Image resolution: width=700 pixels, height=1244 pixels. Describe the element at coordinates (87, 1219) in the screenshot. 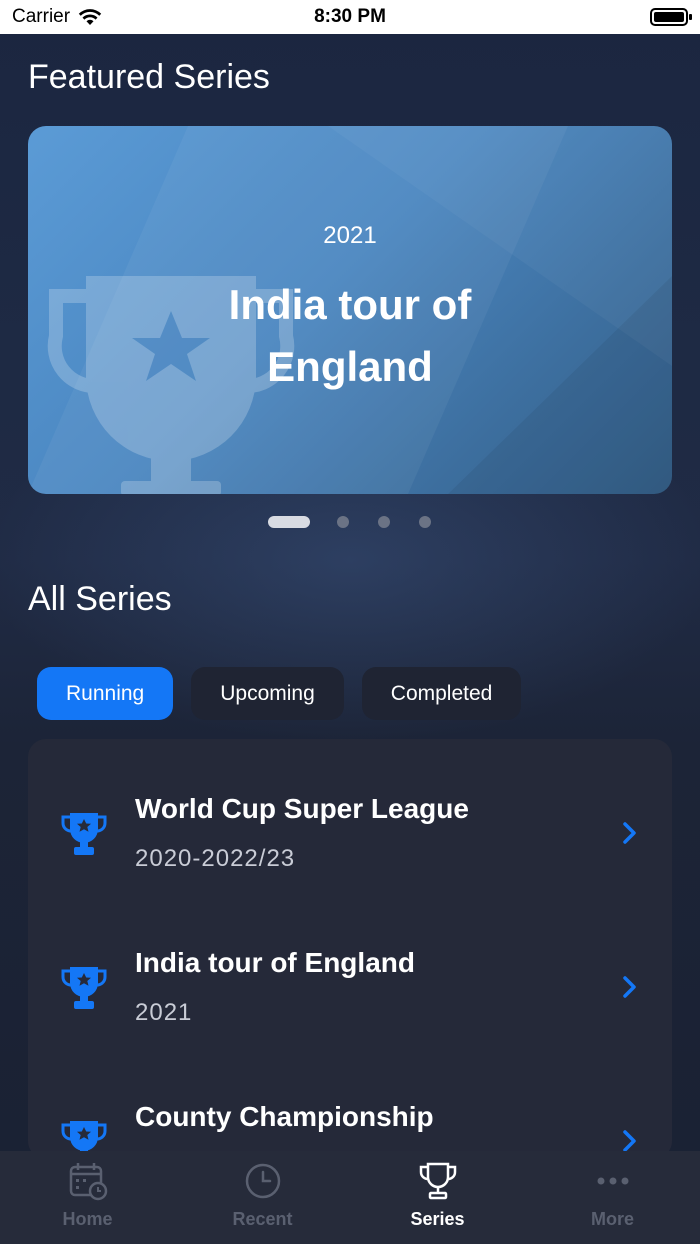

I see `tab-home-label: Home` at that location.